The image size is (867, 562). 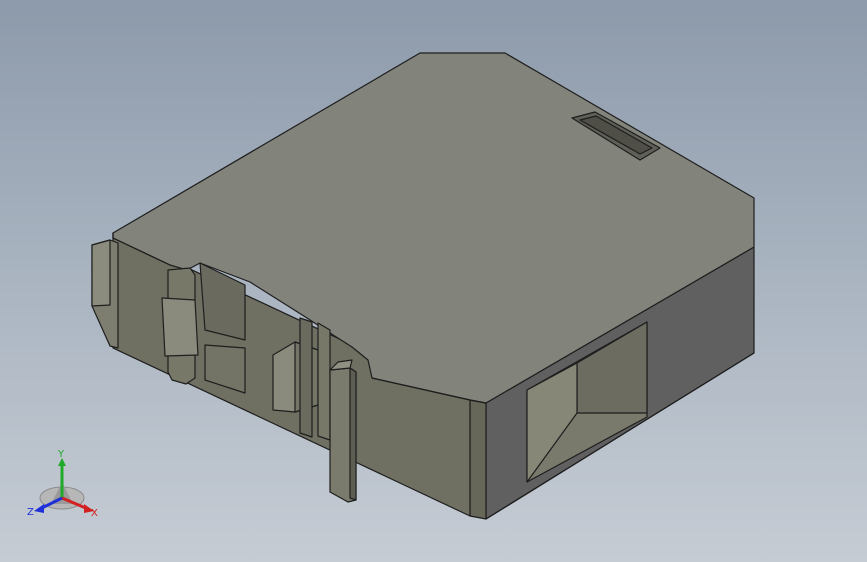 I want to click on z-axis-label: Z, so click(x=30, y=512).